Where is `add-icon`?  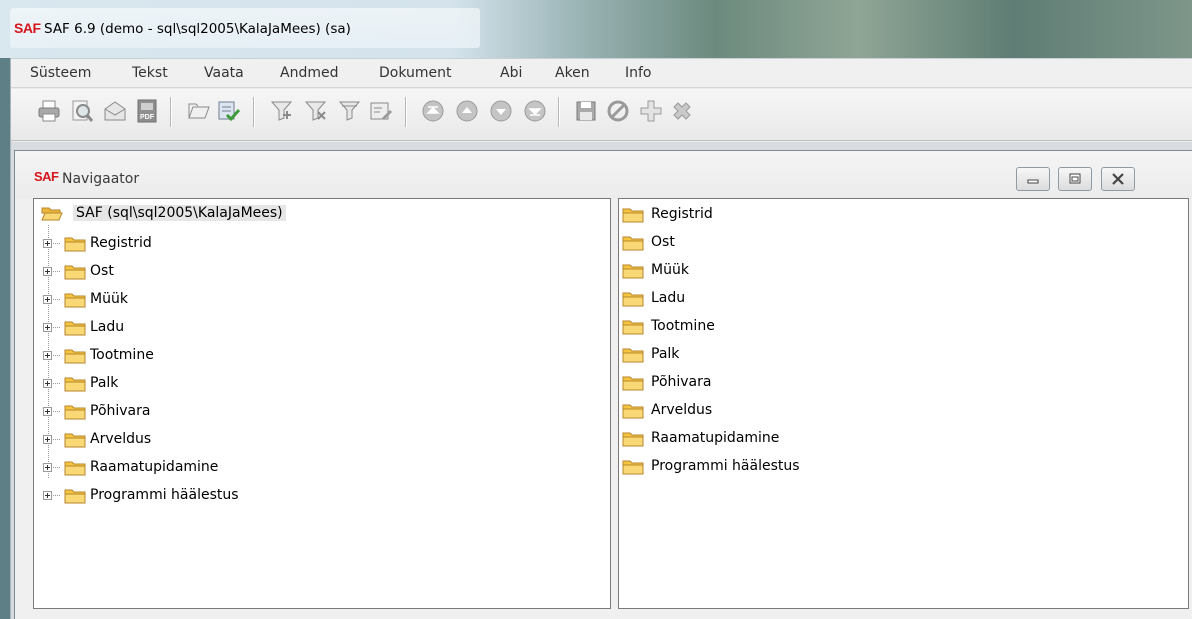 add-icon is located at coordinates (651, 111).